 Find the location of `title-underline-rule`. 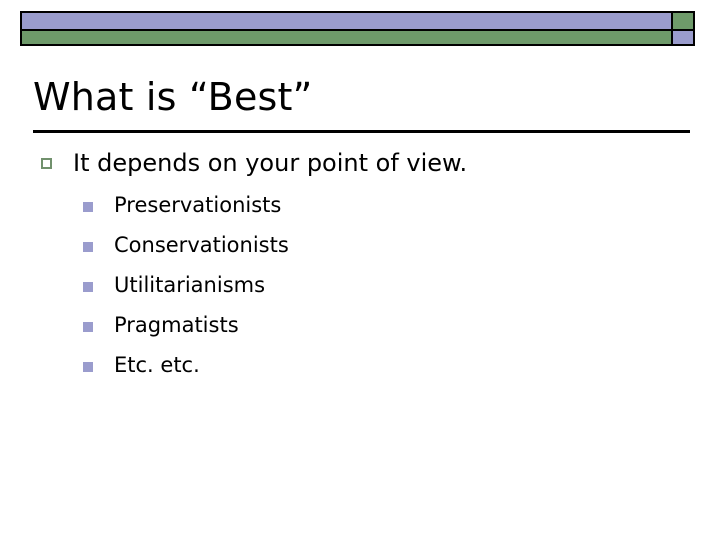

title-underline-rule is located at coordinates (361, 131).